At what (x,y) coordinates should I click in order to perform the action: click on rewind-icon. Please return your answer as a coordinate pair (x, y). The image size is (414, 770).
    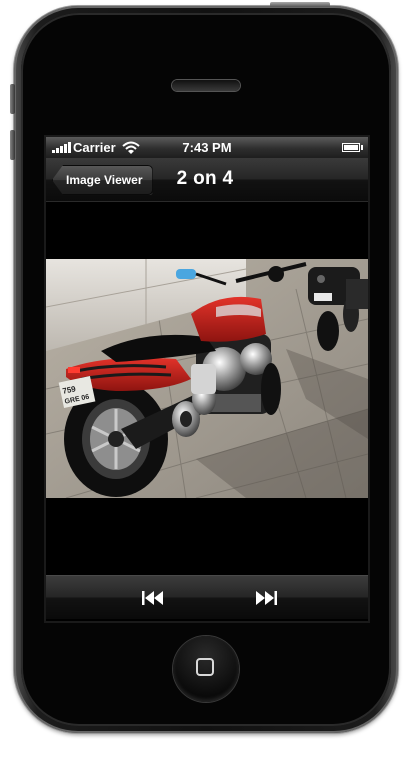
    Looking at the image, I should click on (152, 598).